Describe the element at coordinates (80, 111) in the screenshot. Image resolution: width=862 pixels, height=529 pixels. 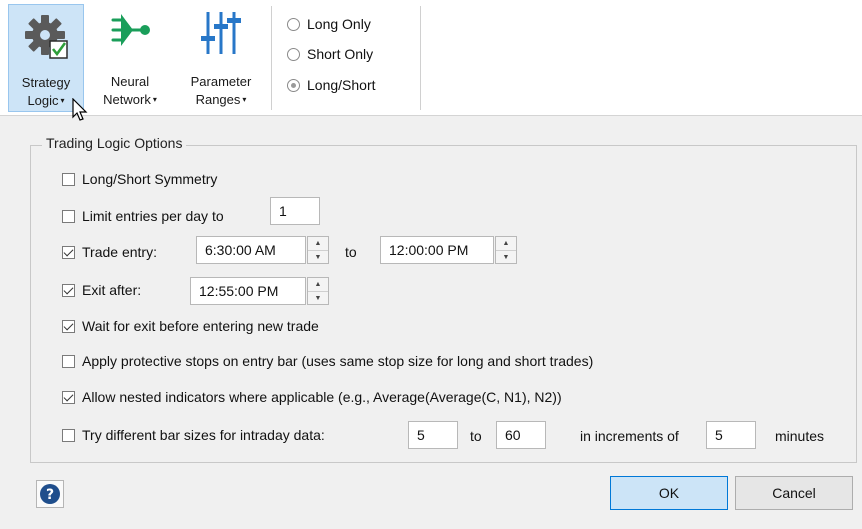
I see `mouse-cursor-icon` at that location.